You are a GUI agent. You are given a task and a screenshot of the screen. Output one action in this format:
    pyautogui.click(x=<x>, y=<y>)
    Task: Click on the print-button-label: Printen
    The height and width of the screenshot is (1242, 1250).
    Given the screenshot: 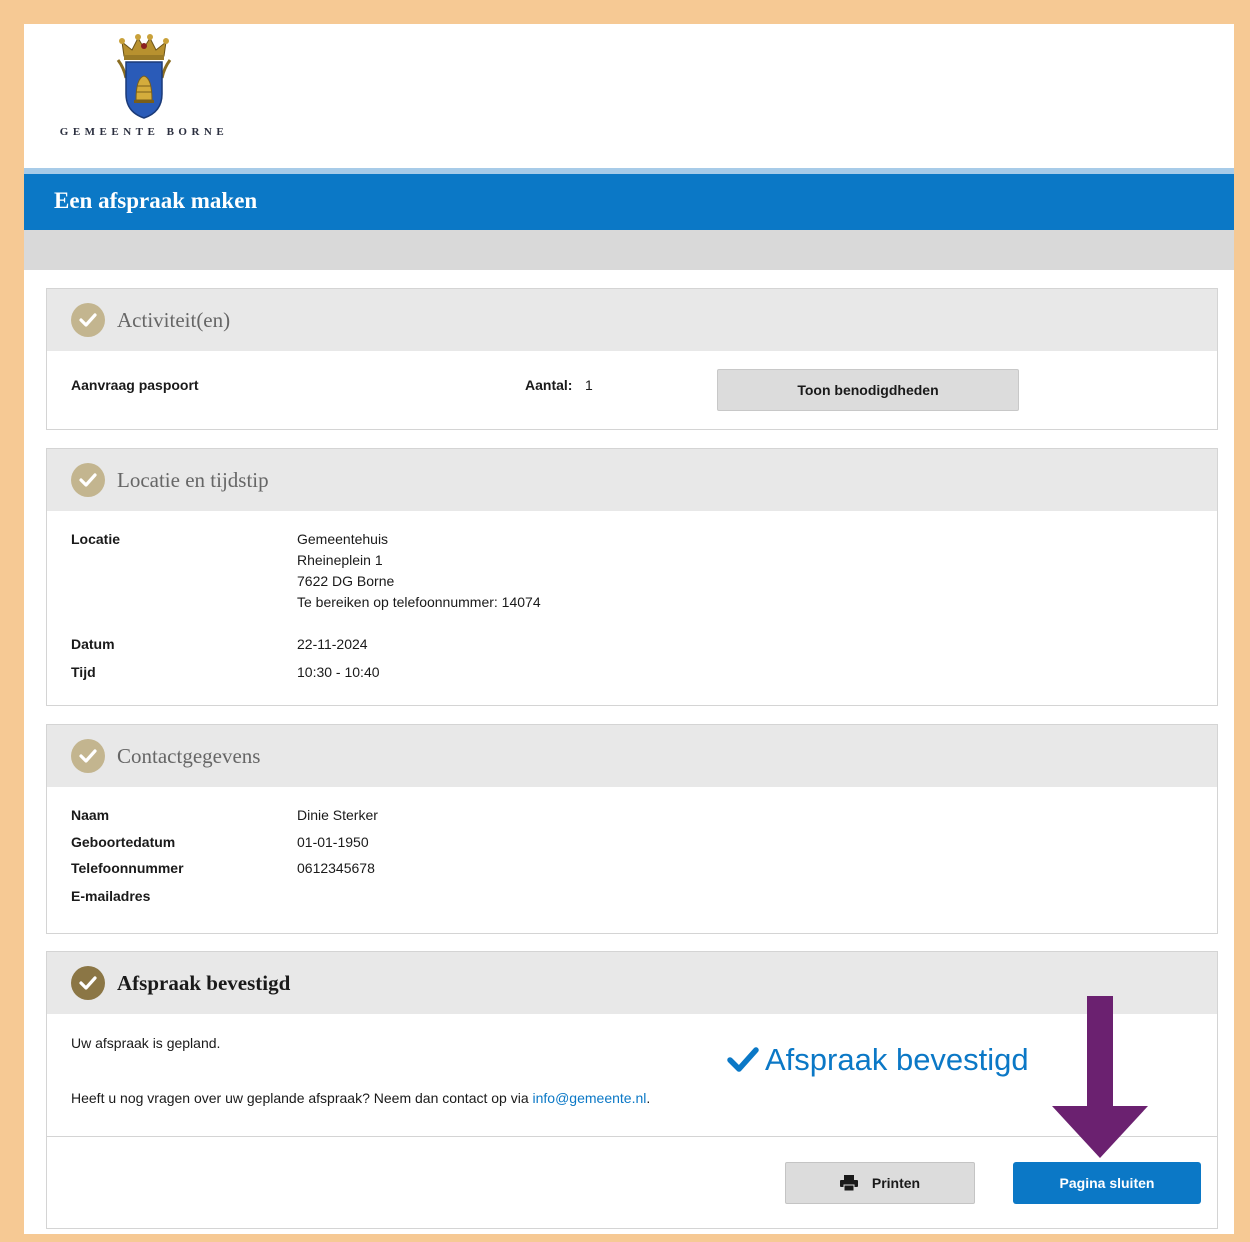 What is the action you would take?
    pyautogui.click(x=896, y=1183)
    